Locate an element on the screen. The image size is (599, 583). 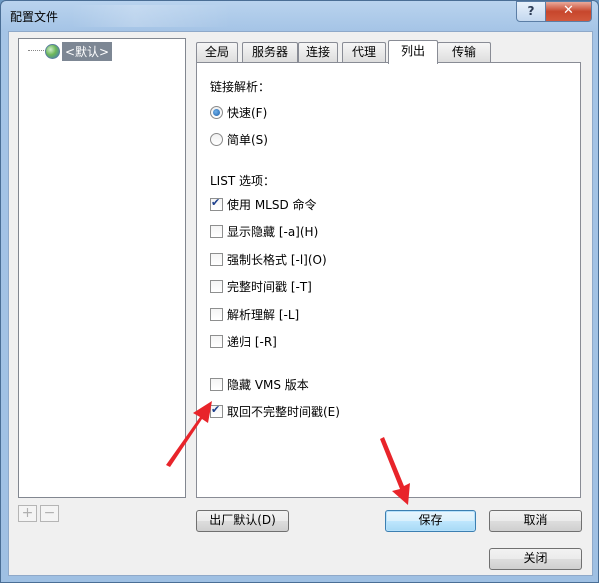
checkbox-hide-vms-version-label: 隐藏 VMS 版本 is located at coordinates (268, 384).